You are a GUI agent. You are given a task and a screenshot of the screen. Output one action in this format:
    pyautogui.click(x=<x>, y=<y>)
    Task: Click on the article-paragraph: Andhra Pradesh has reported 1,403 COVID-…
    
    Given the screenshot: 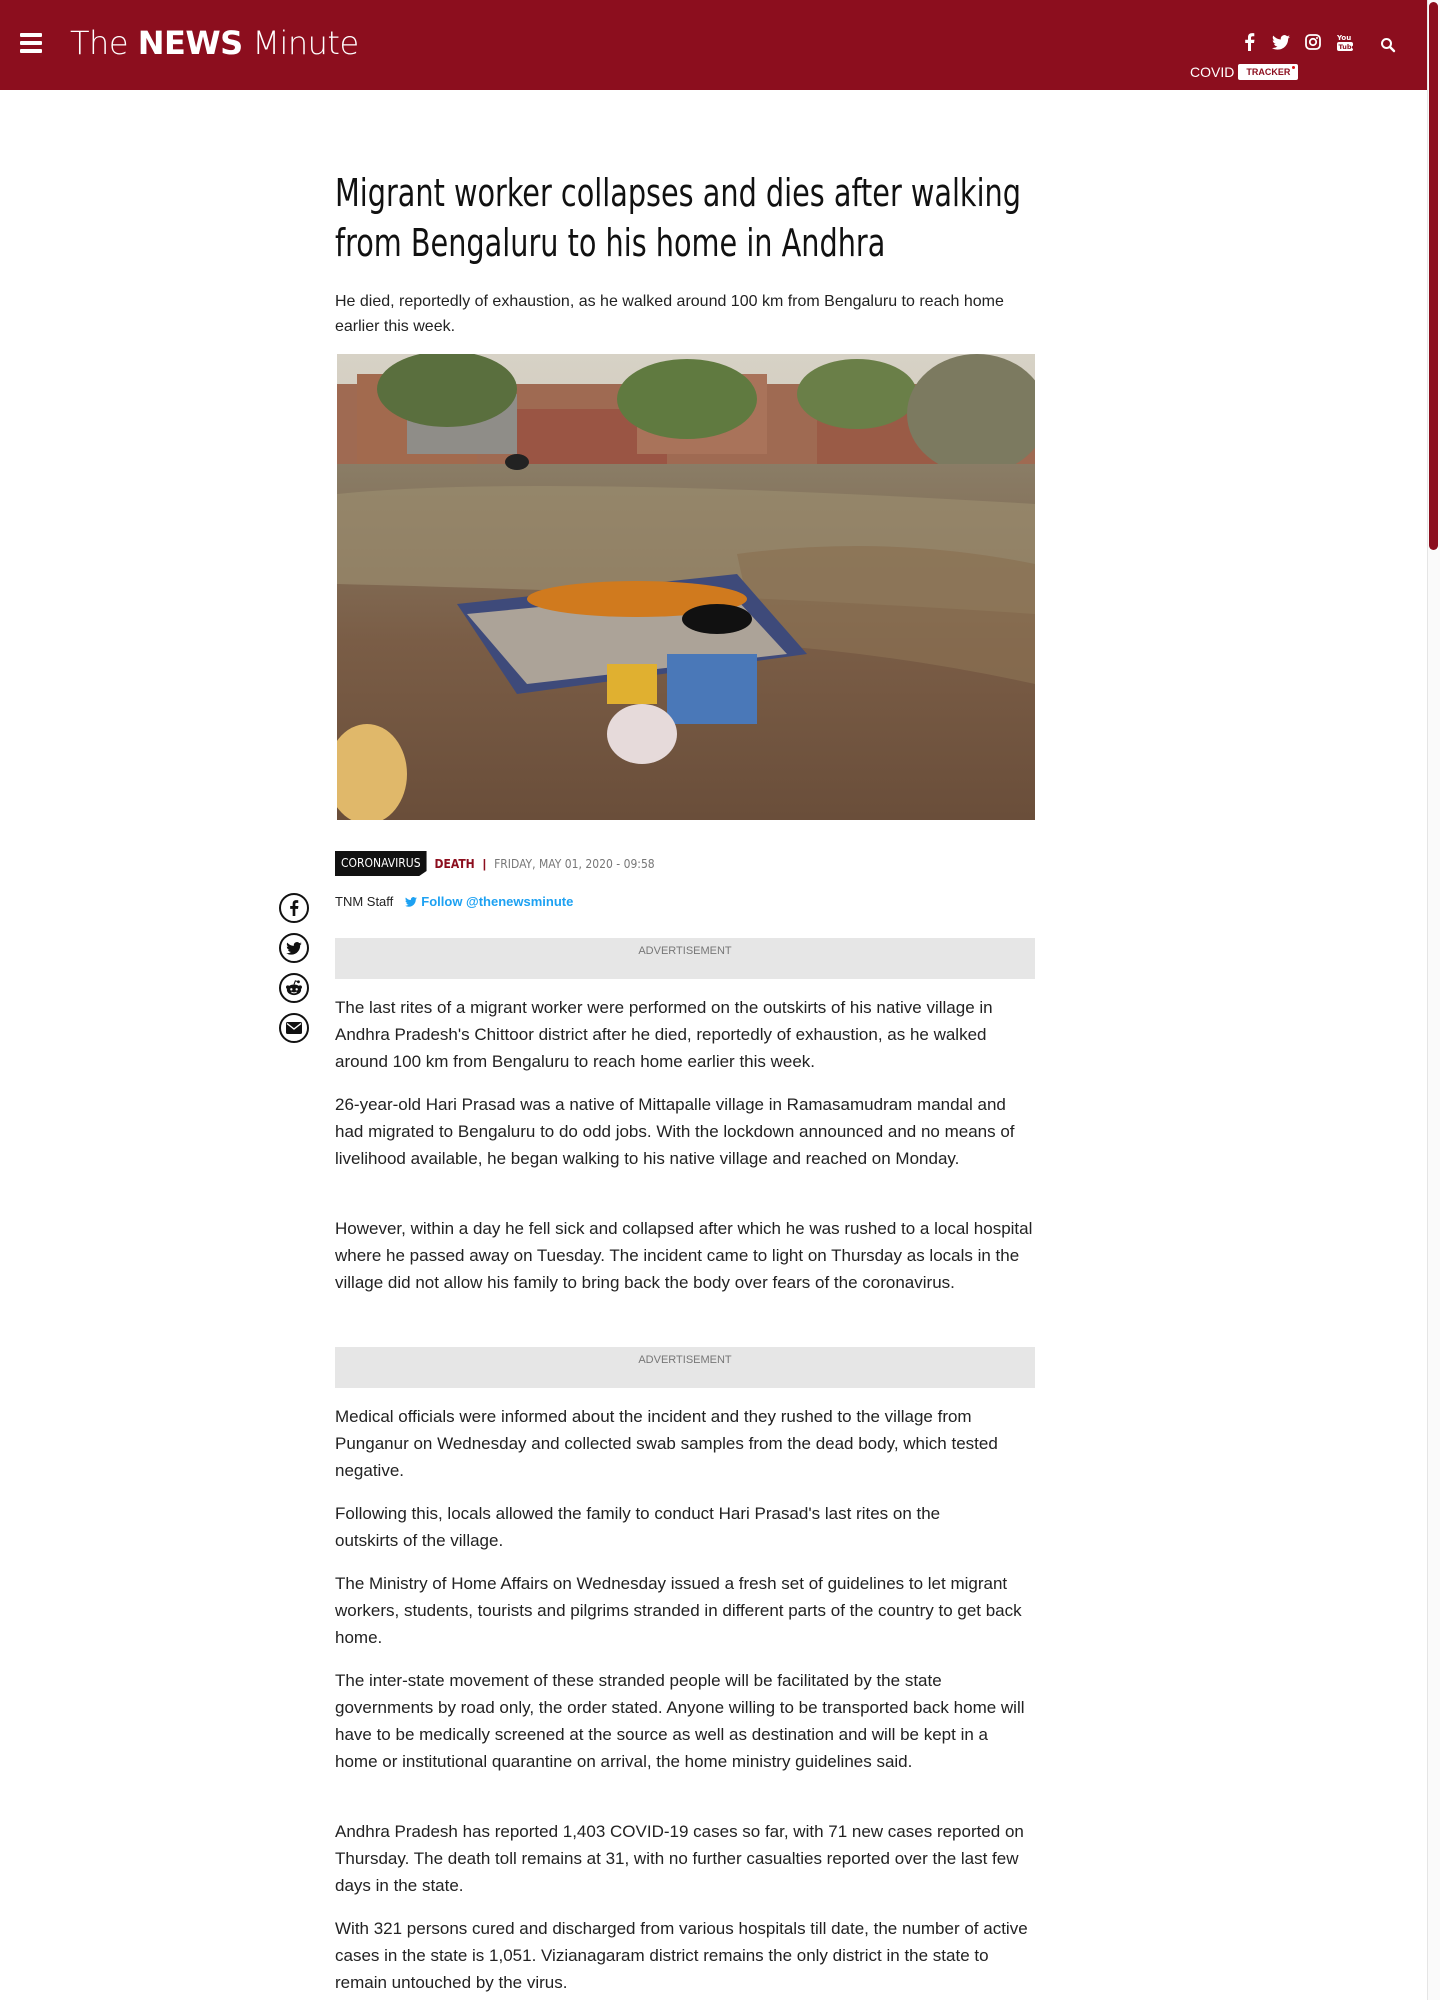 What is the action you would take?
    pyautogui.click(x=679, y=1858)
    